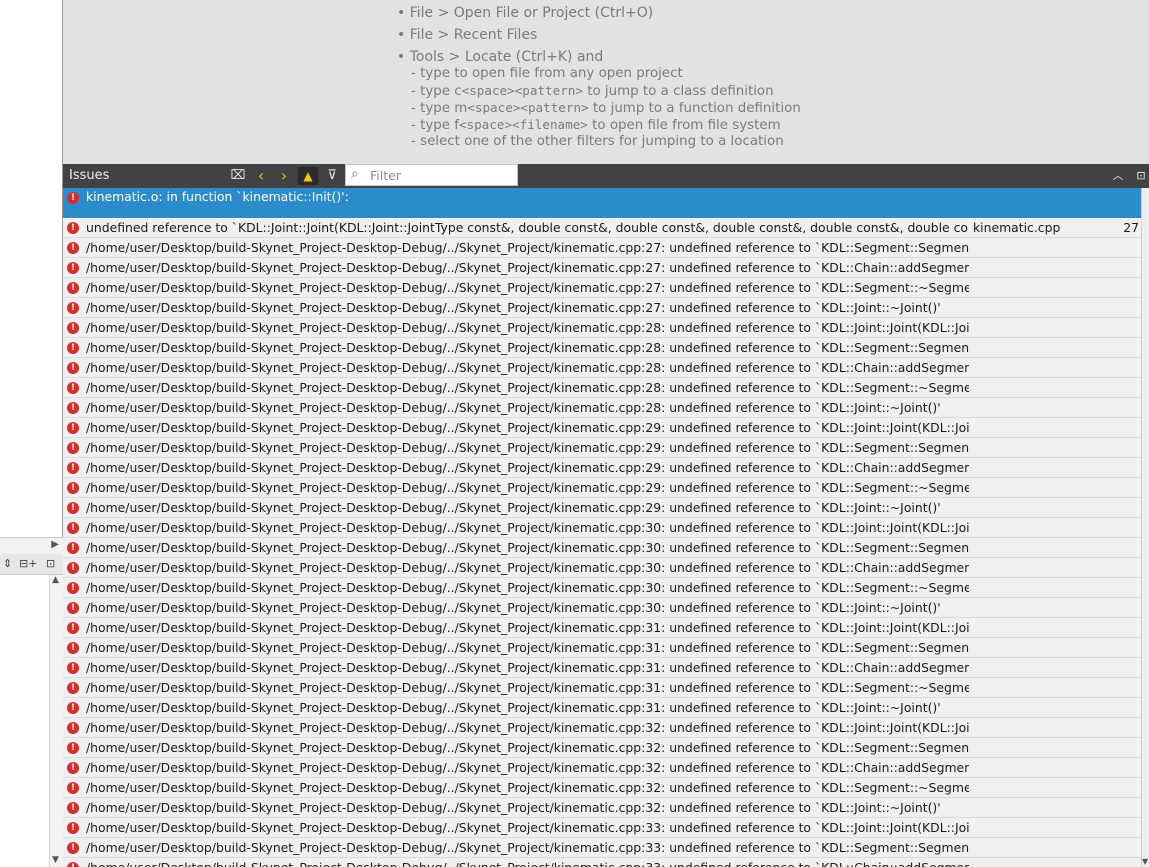 This screenshot has height=867, width=1149. I want to click on filter-field: ⌕, so click(431, 175).